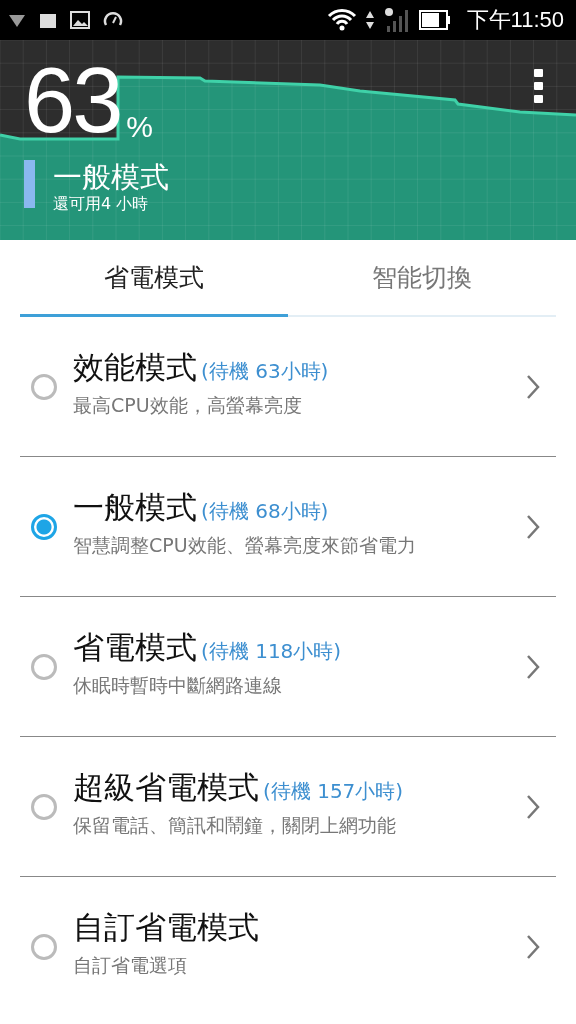 This screenshot has width=576, height=1024. I want to click on mode-title: 超級省電模式, so click(166, 787).